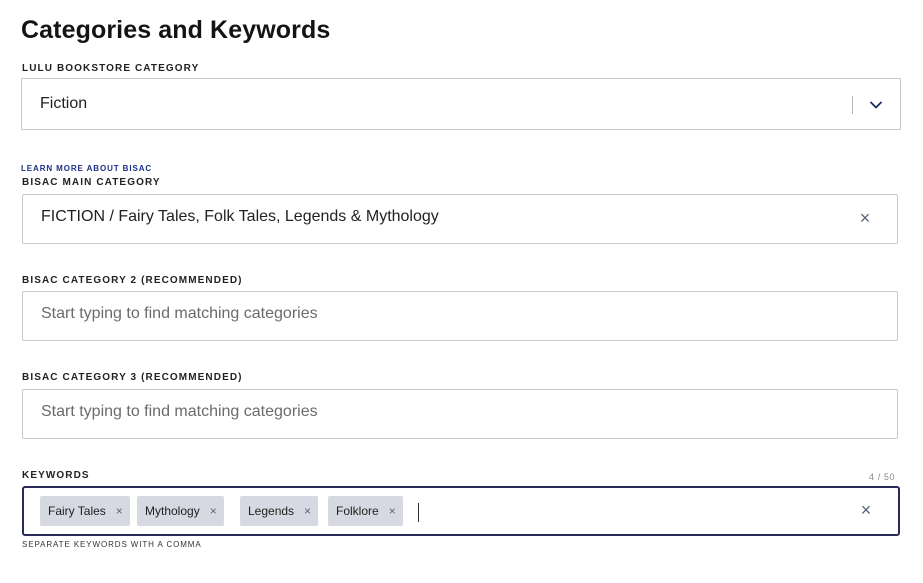 The width and height of the screenshot is (923, 583). What do you see at coordinates (461, 104) in the screenshot?
I see `bookstore-category-select: Fiction` at bounding box center [461, 104].